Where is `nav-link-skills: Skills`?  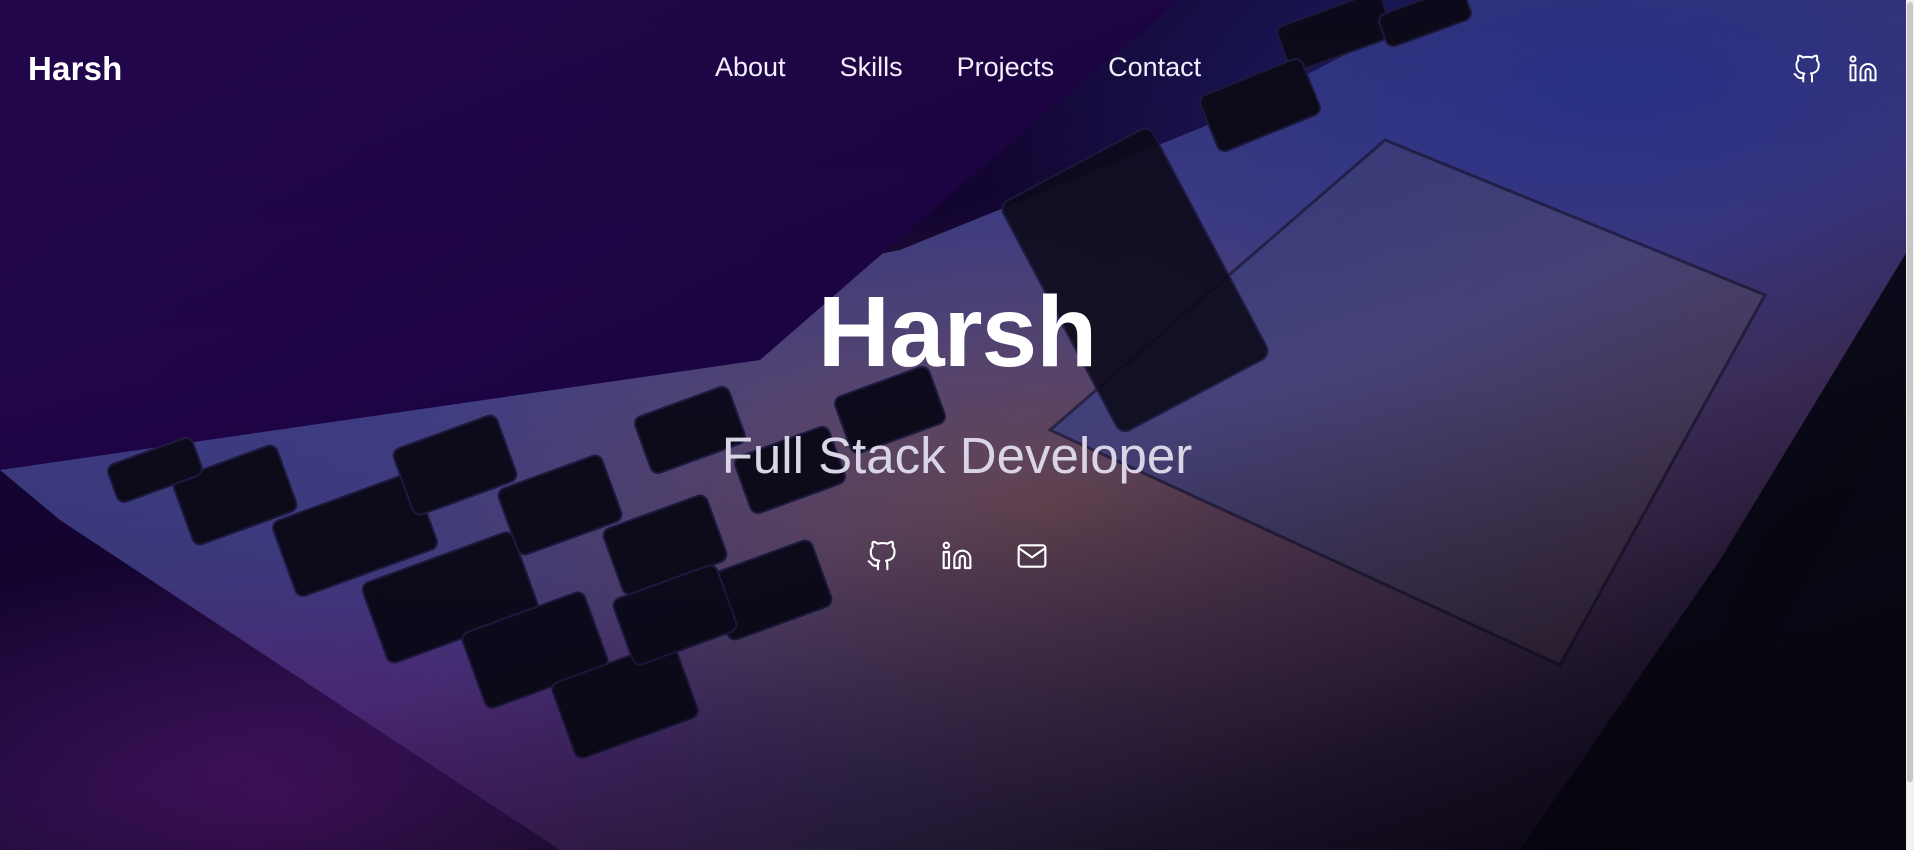 nav-link-skills: Skills is located at coordinates (871, 67).